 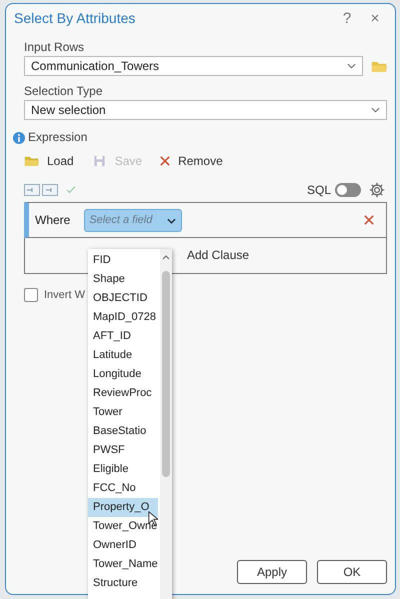 What do you see at coordinates (99, 161) in the screenshot?
I see `save-icon` at bounding box center [99, 161].